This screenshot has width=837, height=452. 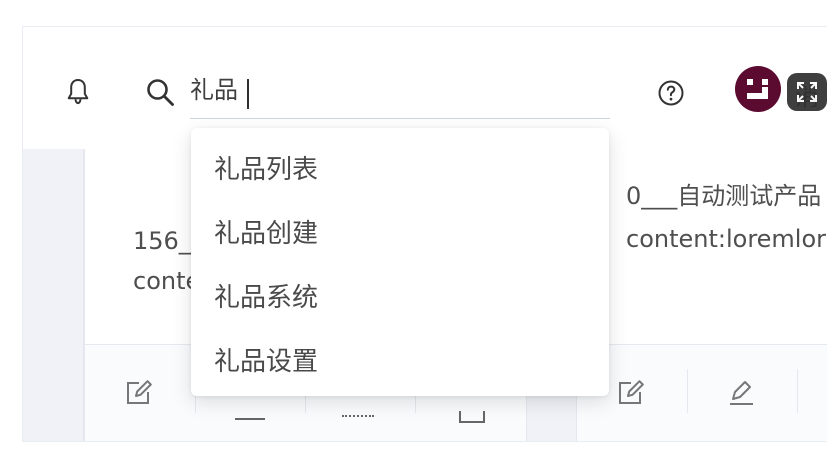 I want to click on card-action-bar, so click(x=702, y=392).